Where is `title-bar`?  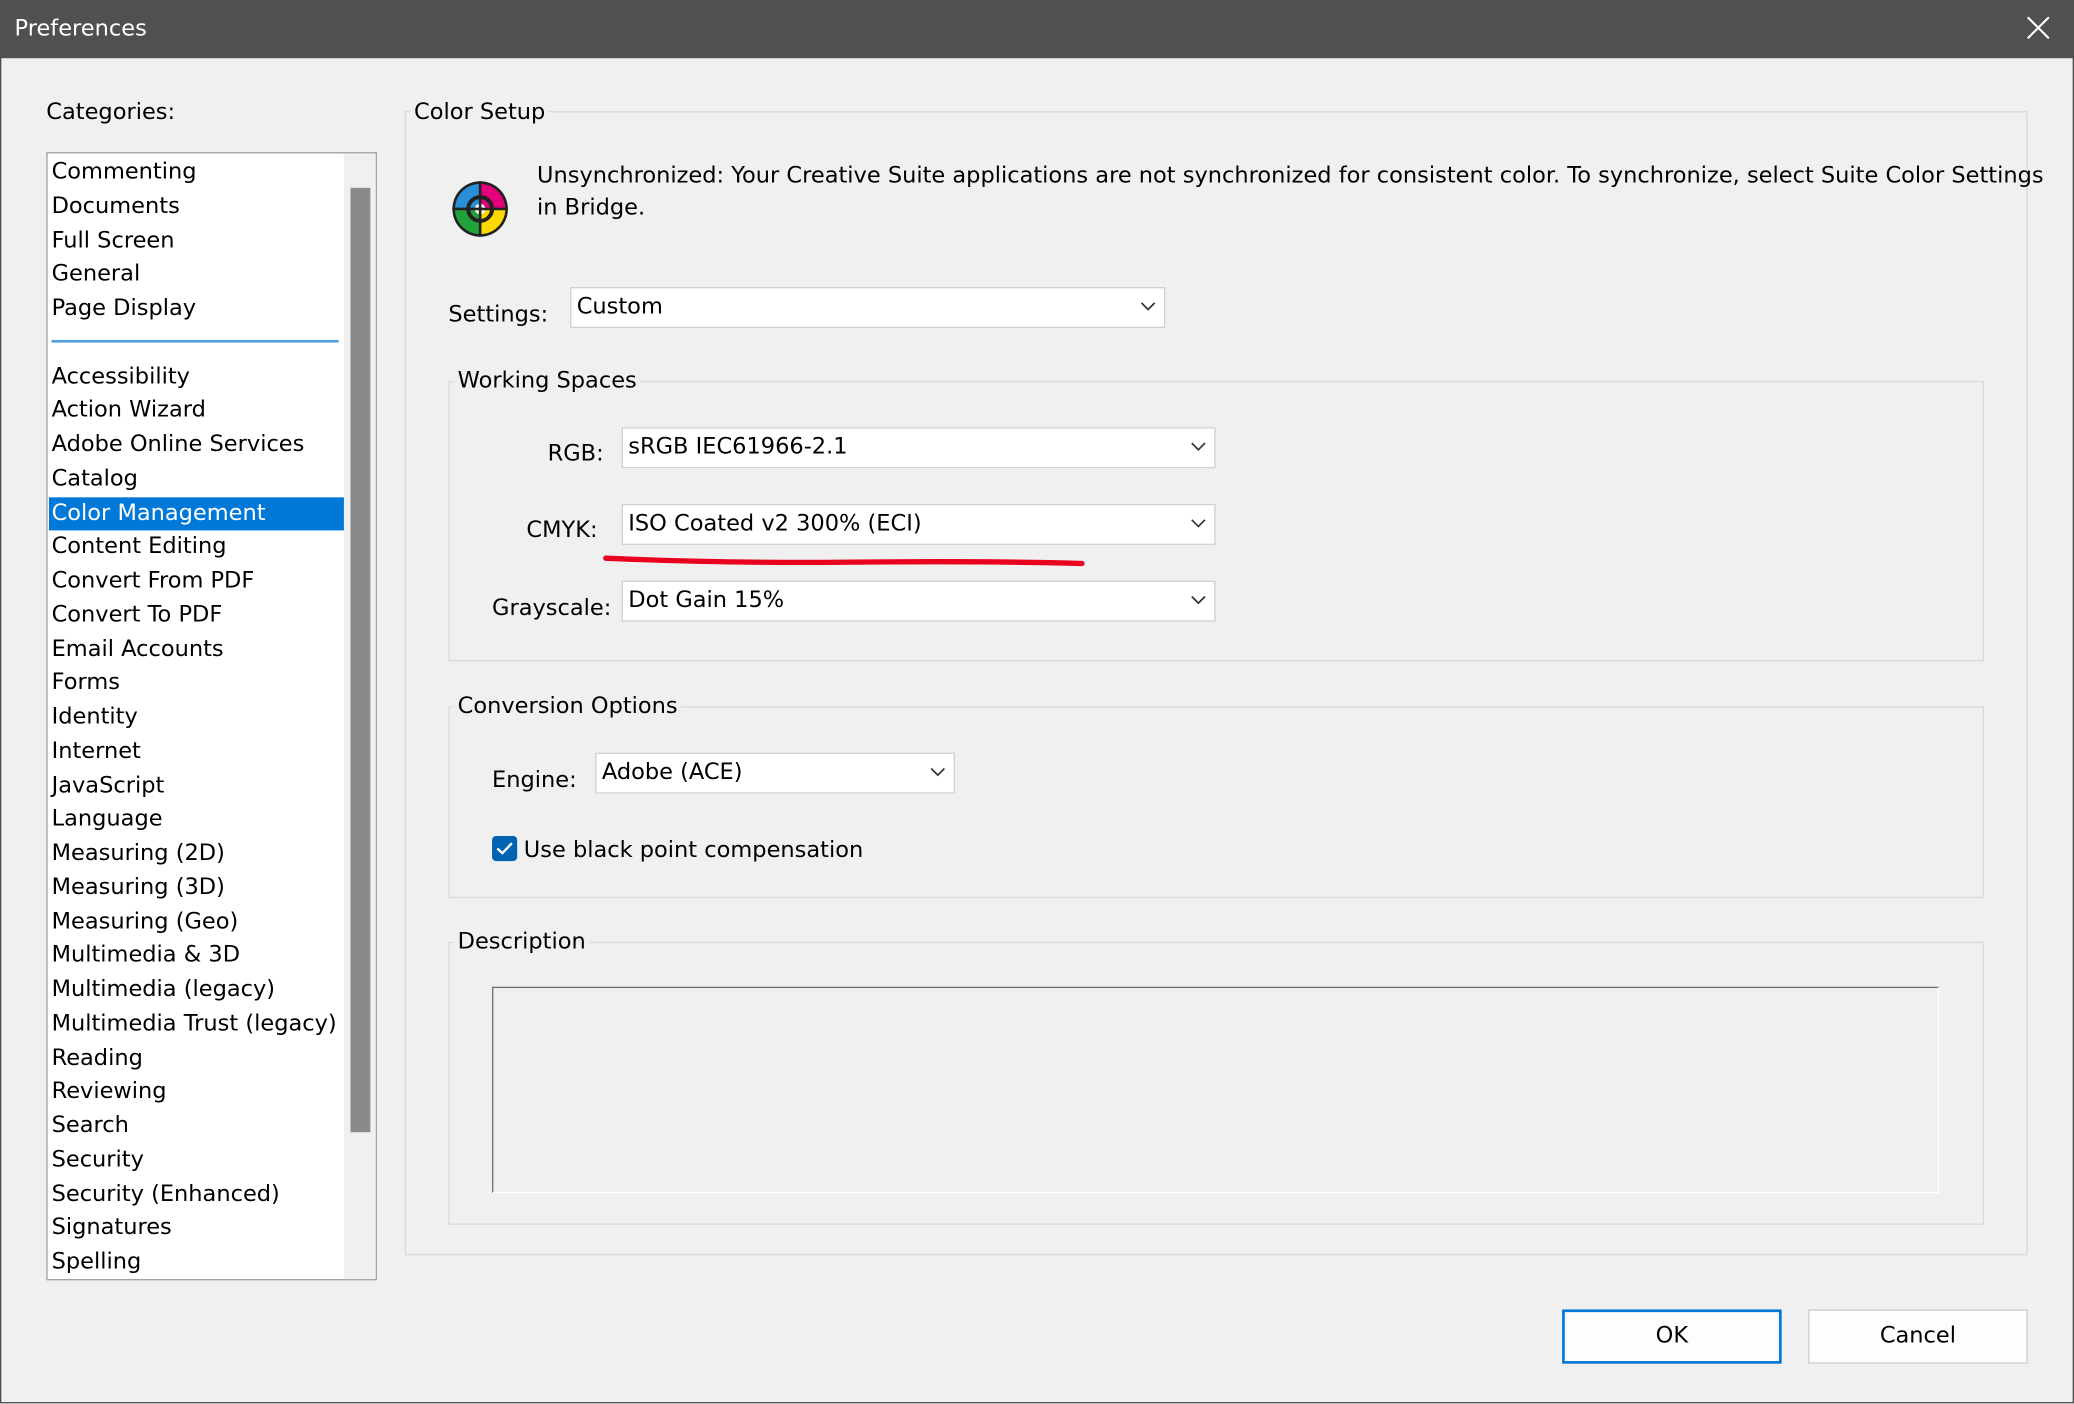 title-bar is located at coordinates (1037, 29).